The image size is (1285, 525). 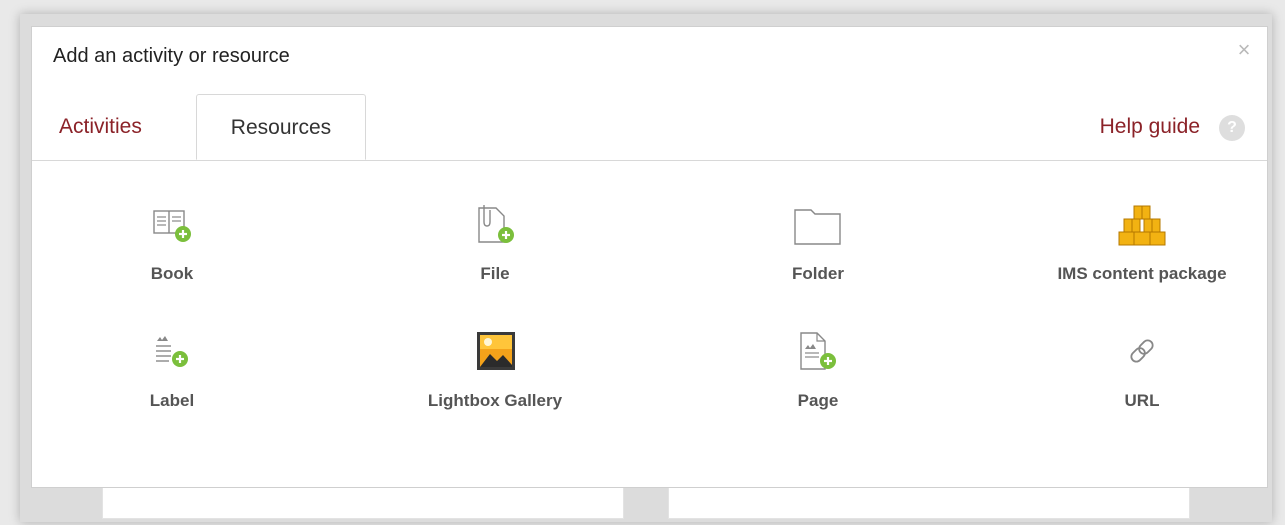 I want to click on link-icon, so click(x=1142, y=354).